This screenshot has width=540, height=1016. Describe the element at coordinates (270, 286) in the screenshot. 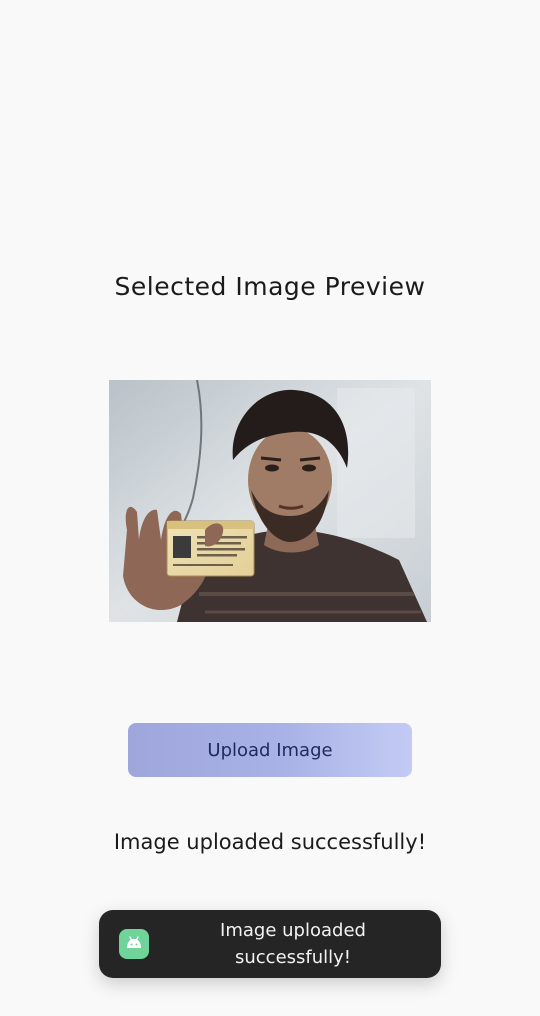

I see `page-title: Selected Image Preview` at that location.